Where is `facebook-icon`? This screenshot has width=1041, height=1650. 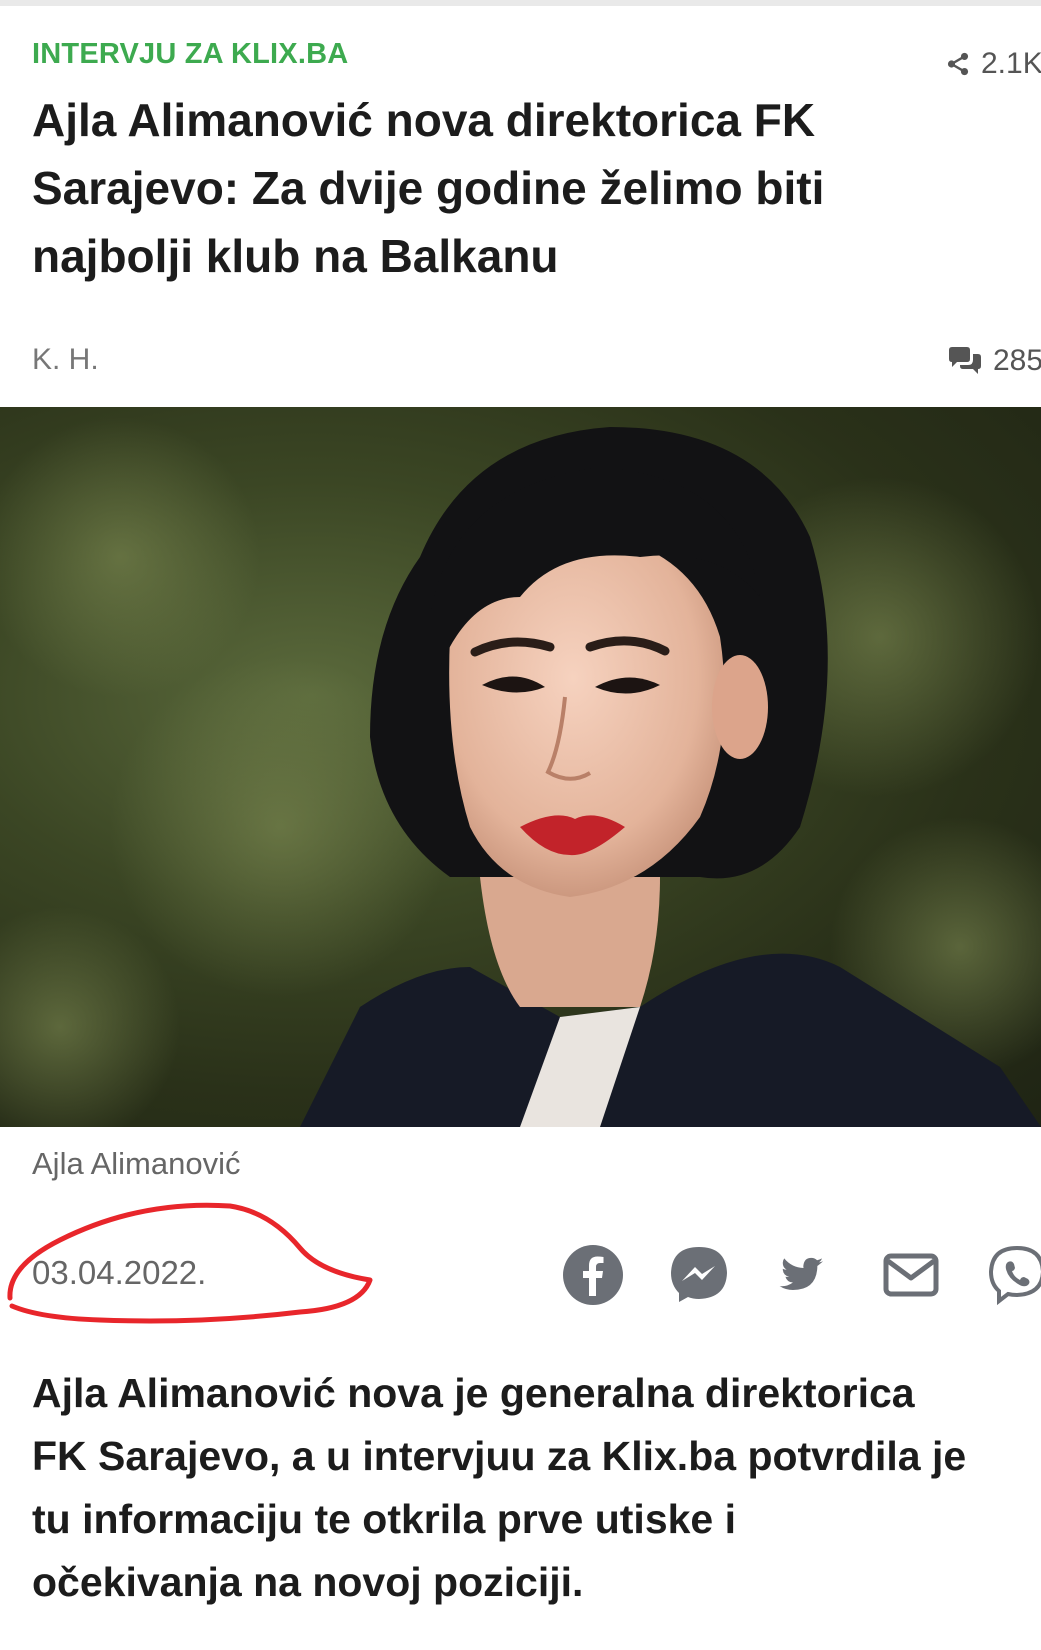 facebook-icon is located at coordinates (593, 1275).